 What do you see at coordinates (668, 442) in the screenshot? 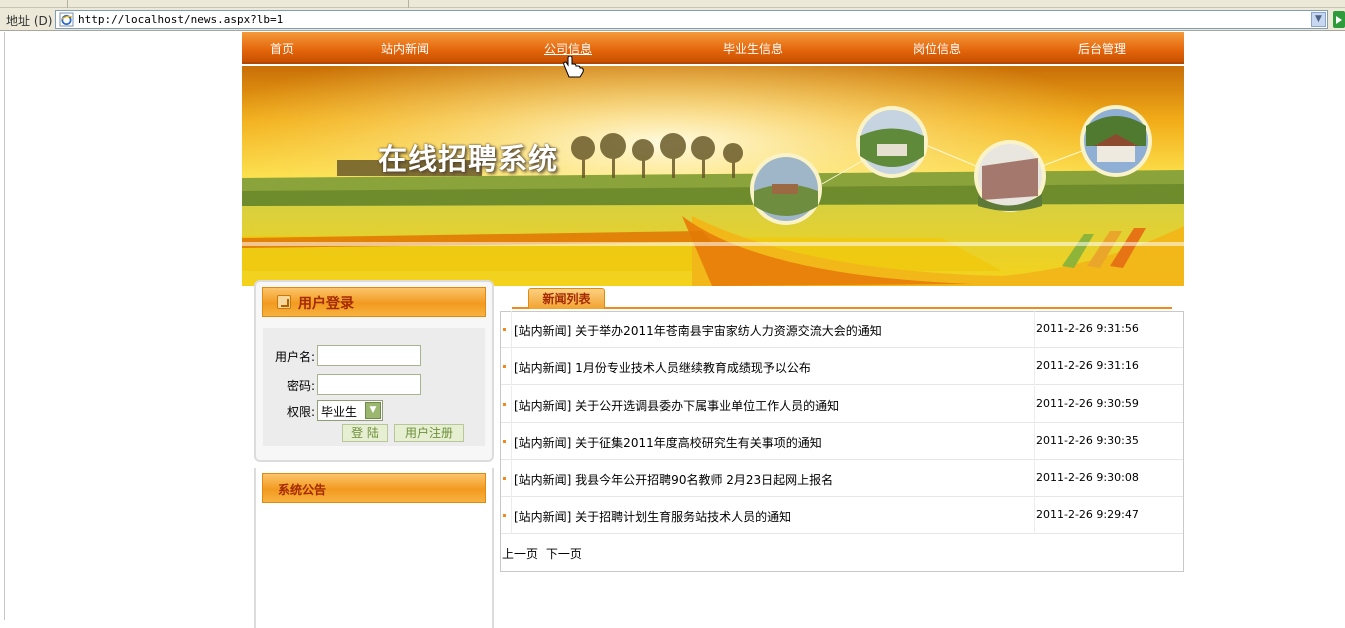
I see `news-title-link: [站内新闻] 关于征集2011年度高校研究生有关事项的通知` at bounding box center [668, 442].